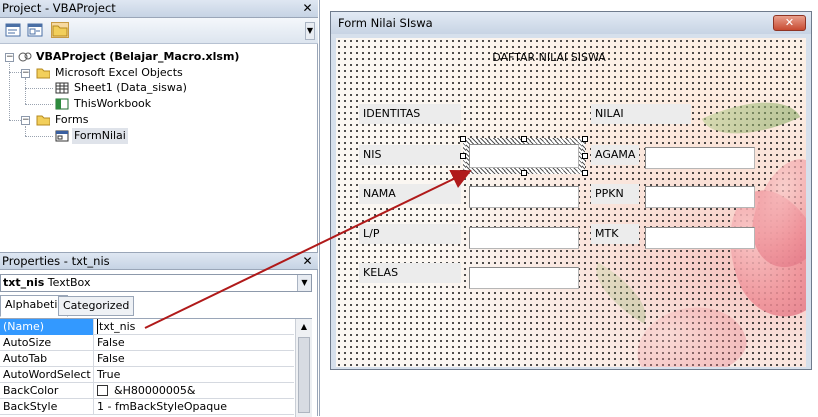  What do you see at coordinates (113, 103) in the screenshot?
I see `tree-label-thisworkbook: ThisWorkbook` at bounding box center [113, 103].